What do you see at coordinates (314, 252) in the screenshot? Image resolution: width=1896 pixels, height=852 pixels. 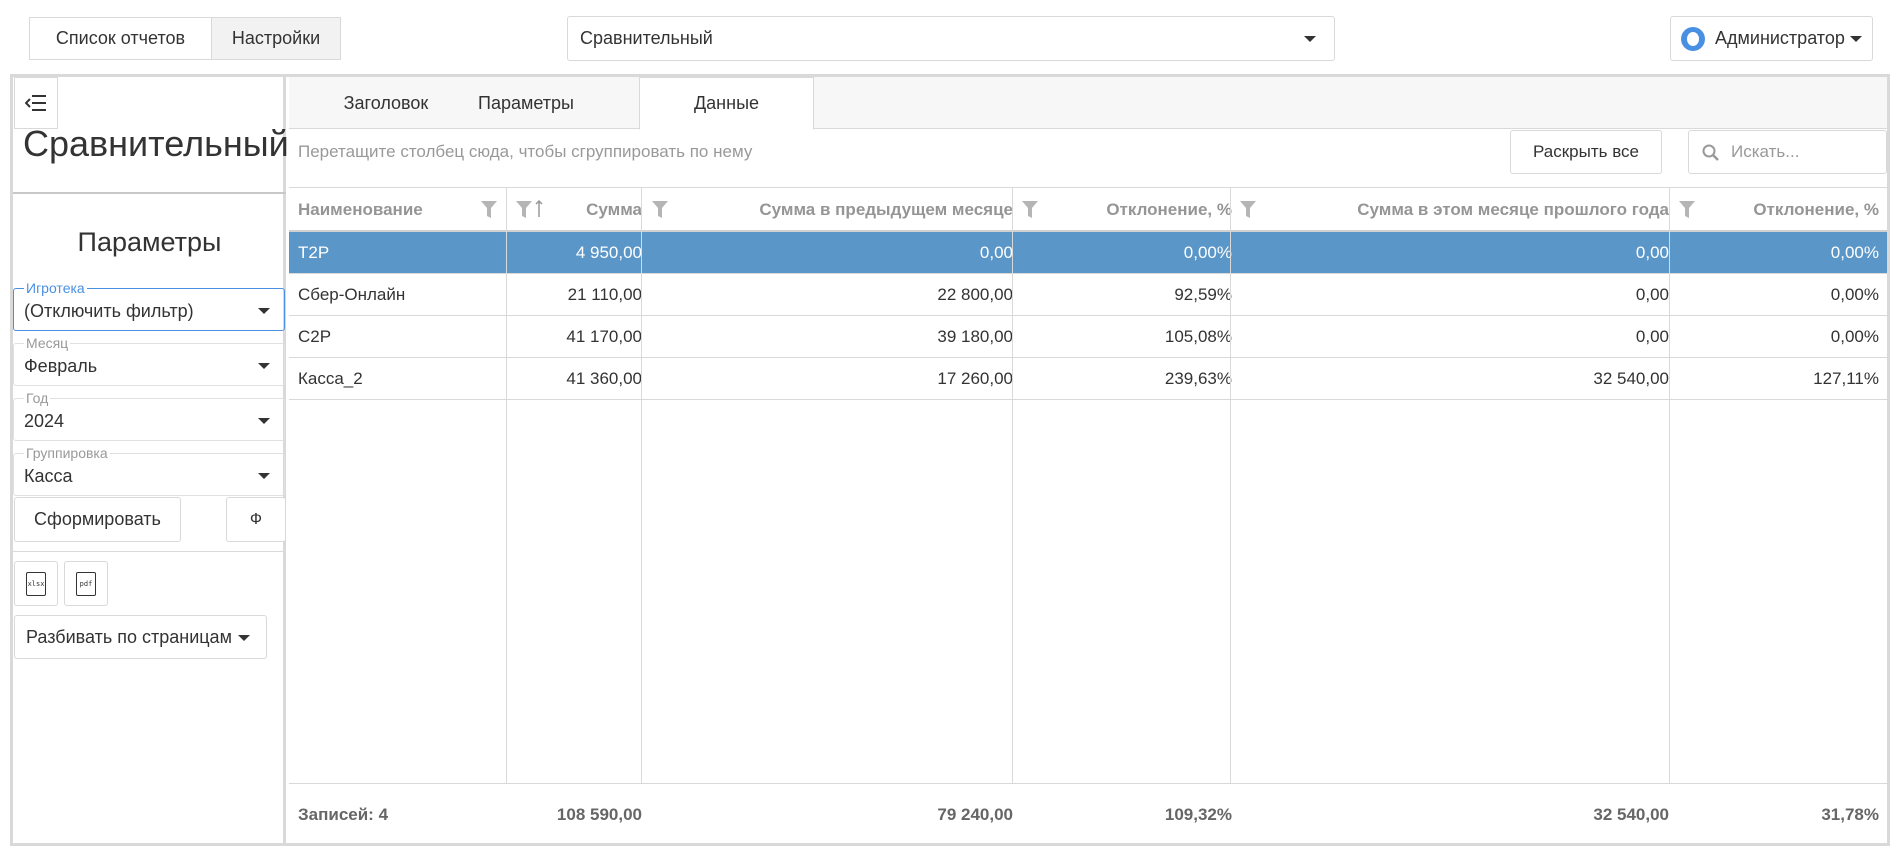 I see `cell-name: T2P` at bounding box center [314, 252].